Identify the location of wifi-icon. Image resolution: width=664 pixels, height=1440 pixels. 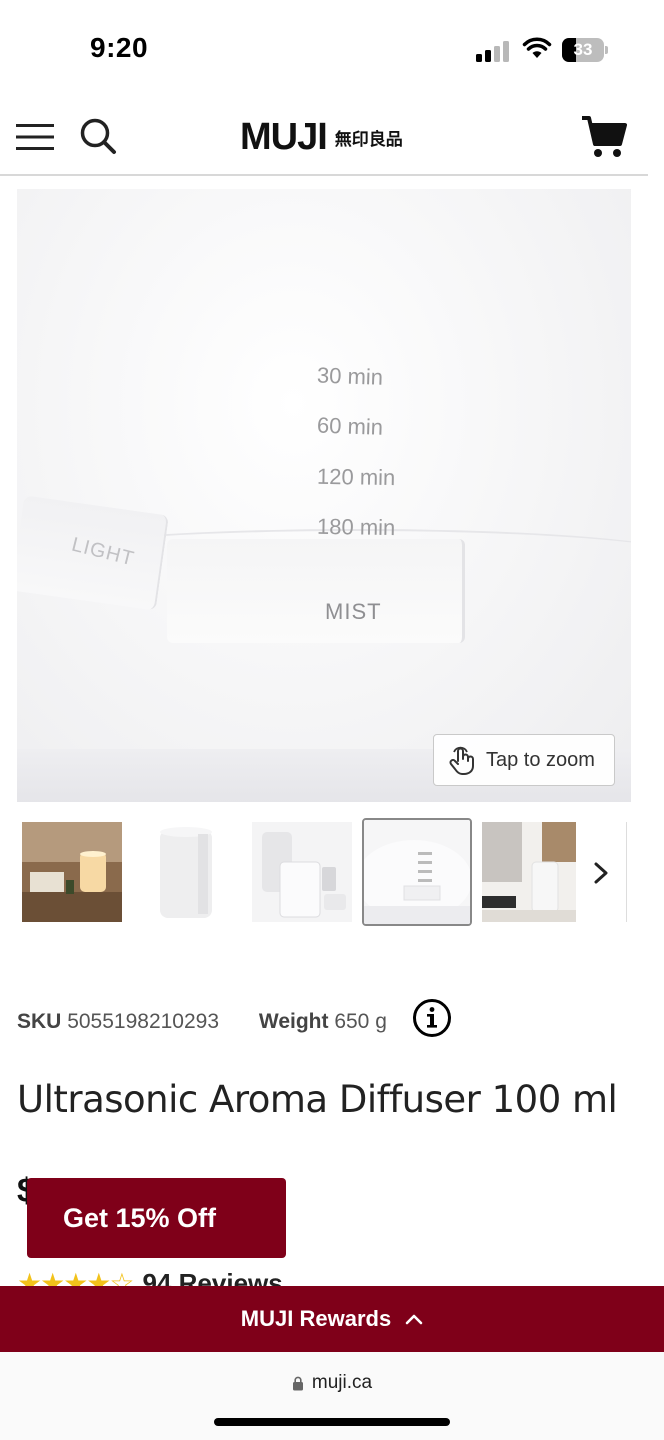
(537, 50).